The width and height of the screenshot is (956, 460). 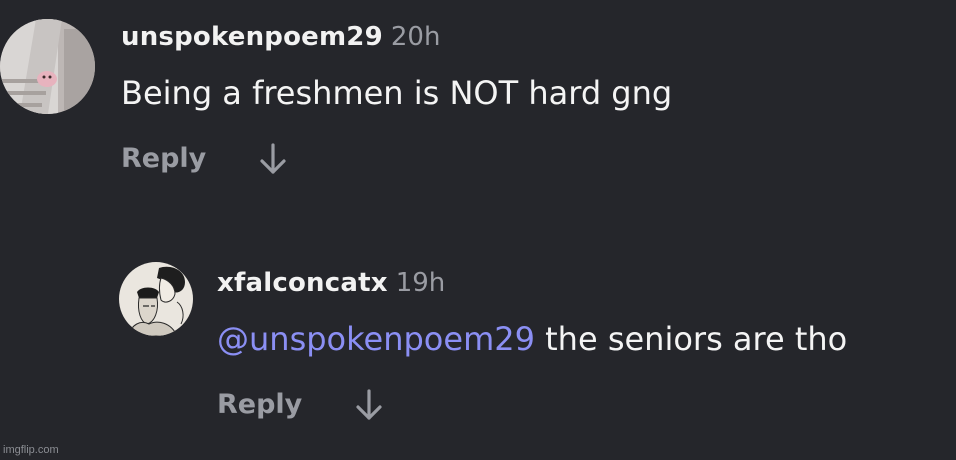 I want to click on timestamp: 20h, so click(x=415, y=37).